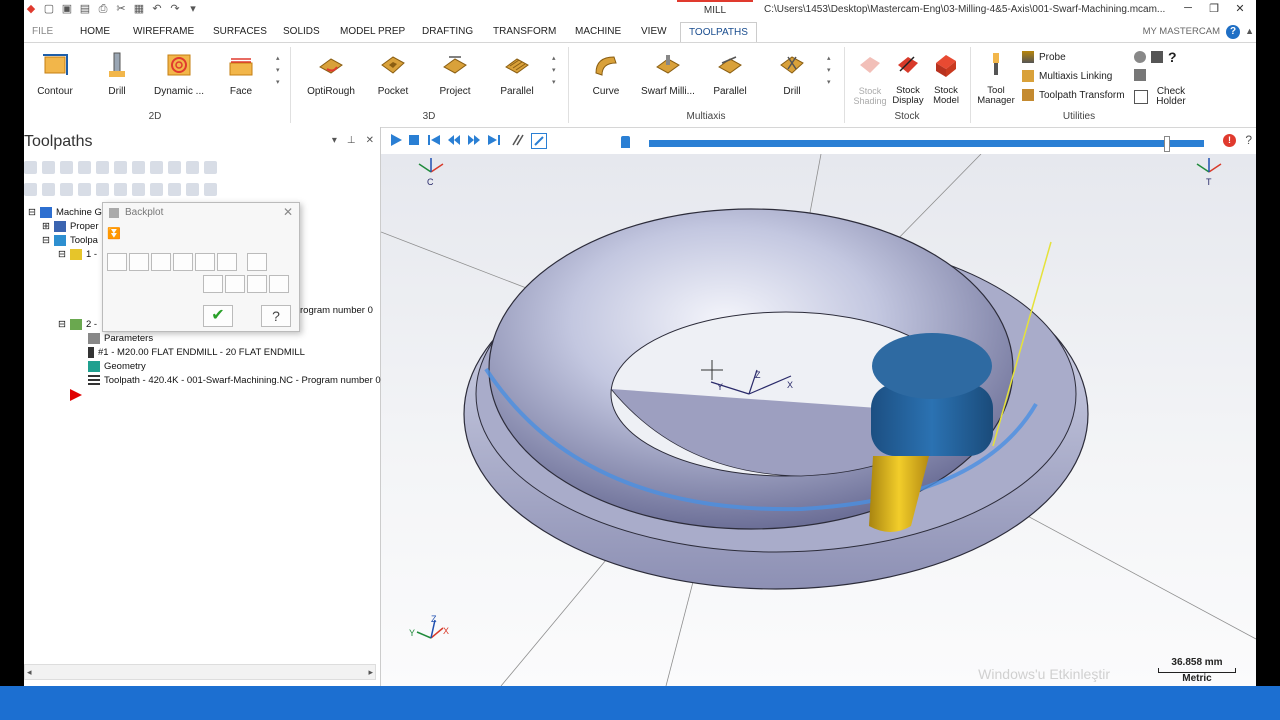 The image size is (1280, 720). I want to click on face-button: Face, so click(241, 74).